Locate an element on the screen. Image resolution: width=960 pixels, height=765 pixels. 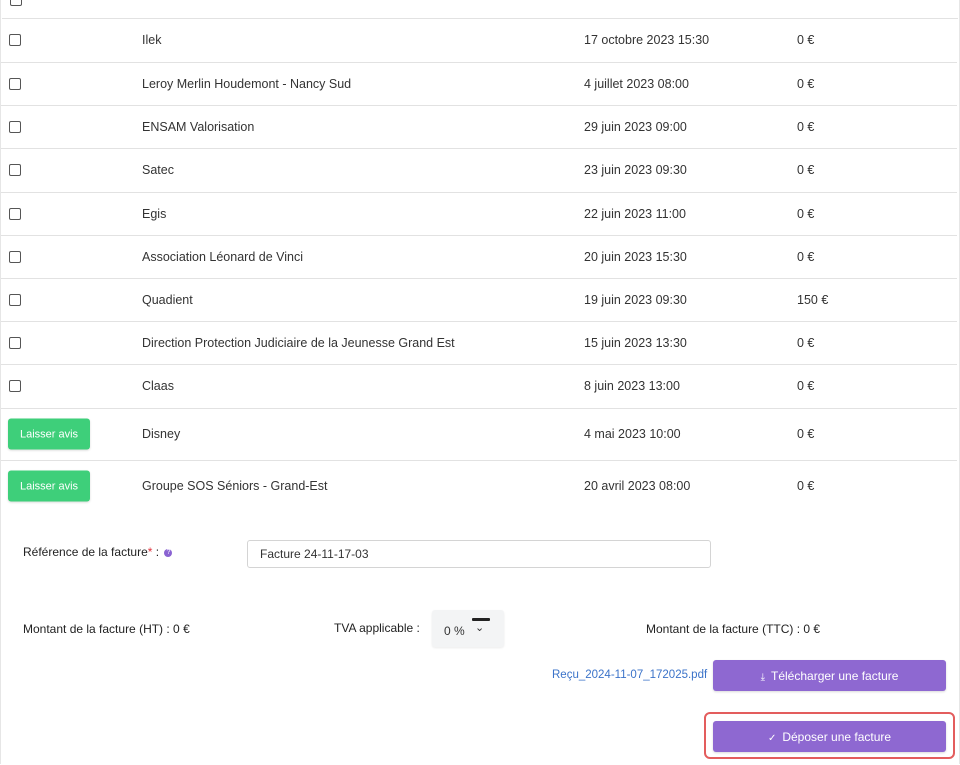
event-date: 22 juin 2023 11:00 is located at coordinates (635, 213).